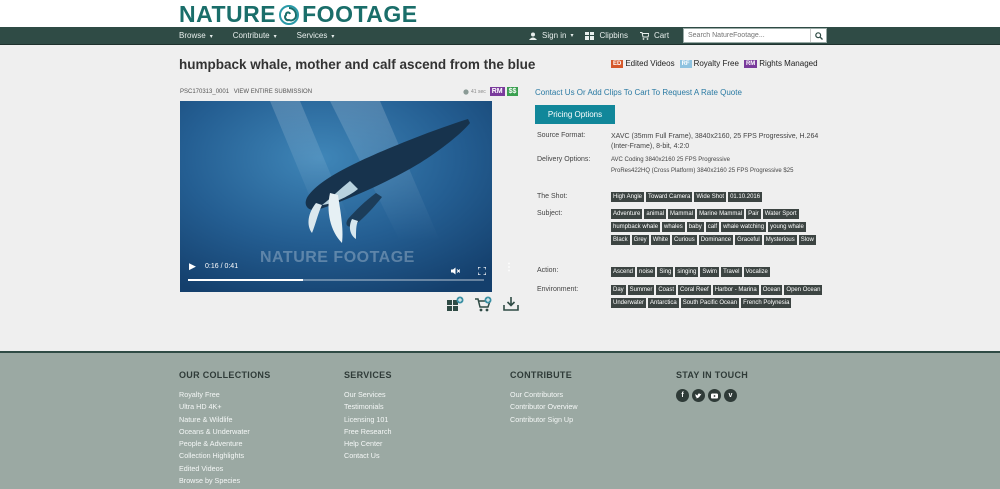 The height and width of the screenshot is (489, 1000). Describe the element at coordinates (368, 407) in the screenshot. I see `footer-link: Testimonials` at that location.